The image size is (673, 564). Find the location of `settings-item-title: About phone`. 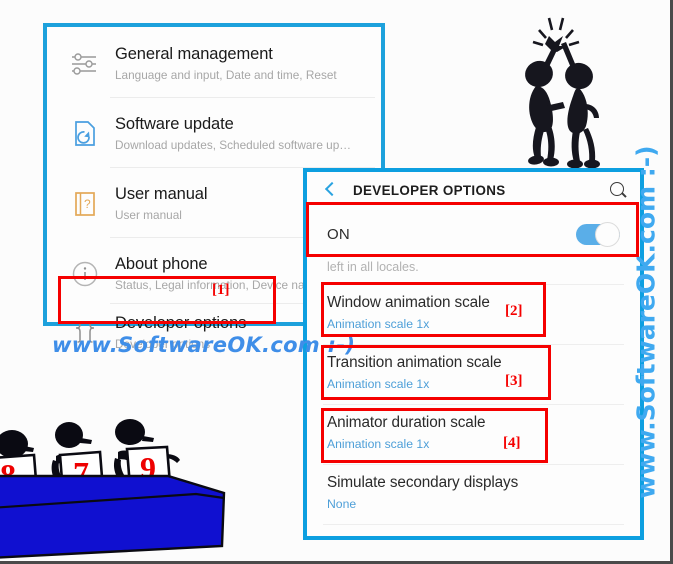

settings-item-title: About phone is located at coordinates (161, 264).